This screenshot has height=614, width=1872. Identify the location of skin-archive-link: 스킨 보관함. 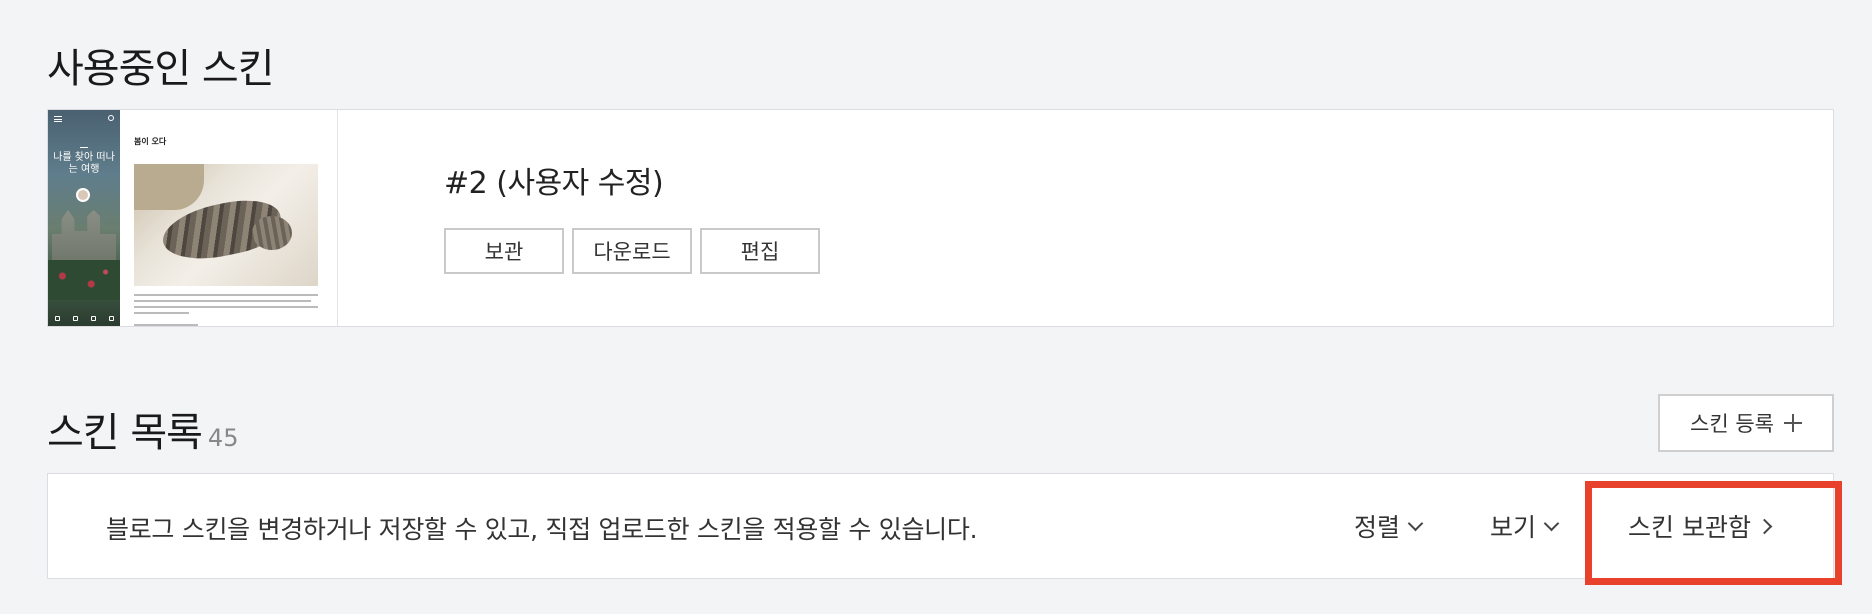
(1700, 526).